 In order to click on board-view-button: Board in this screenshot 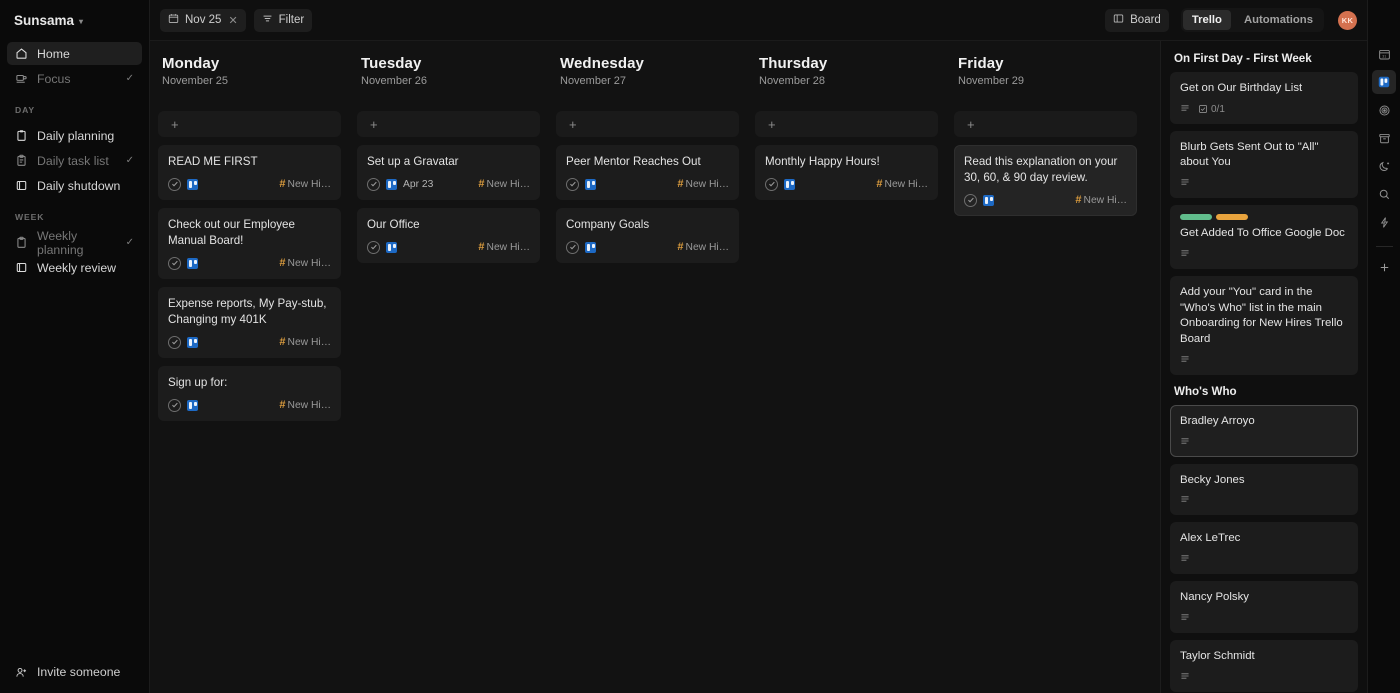, I will do `click(1137, 20)`.